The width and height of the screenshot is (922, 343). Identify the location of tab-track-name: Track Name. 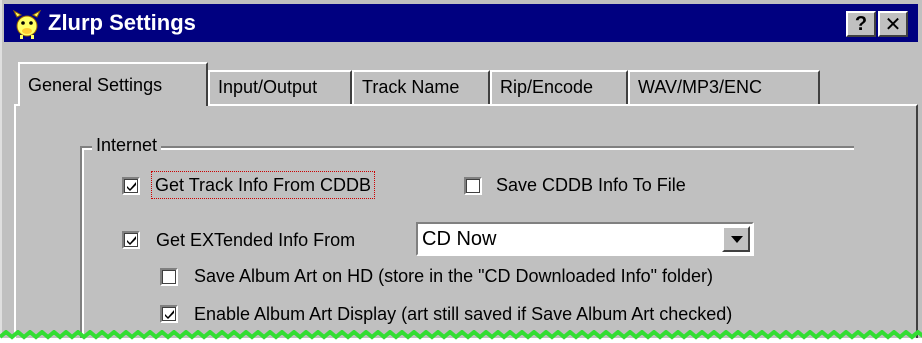
(421, 87).